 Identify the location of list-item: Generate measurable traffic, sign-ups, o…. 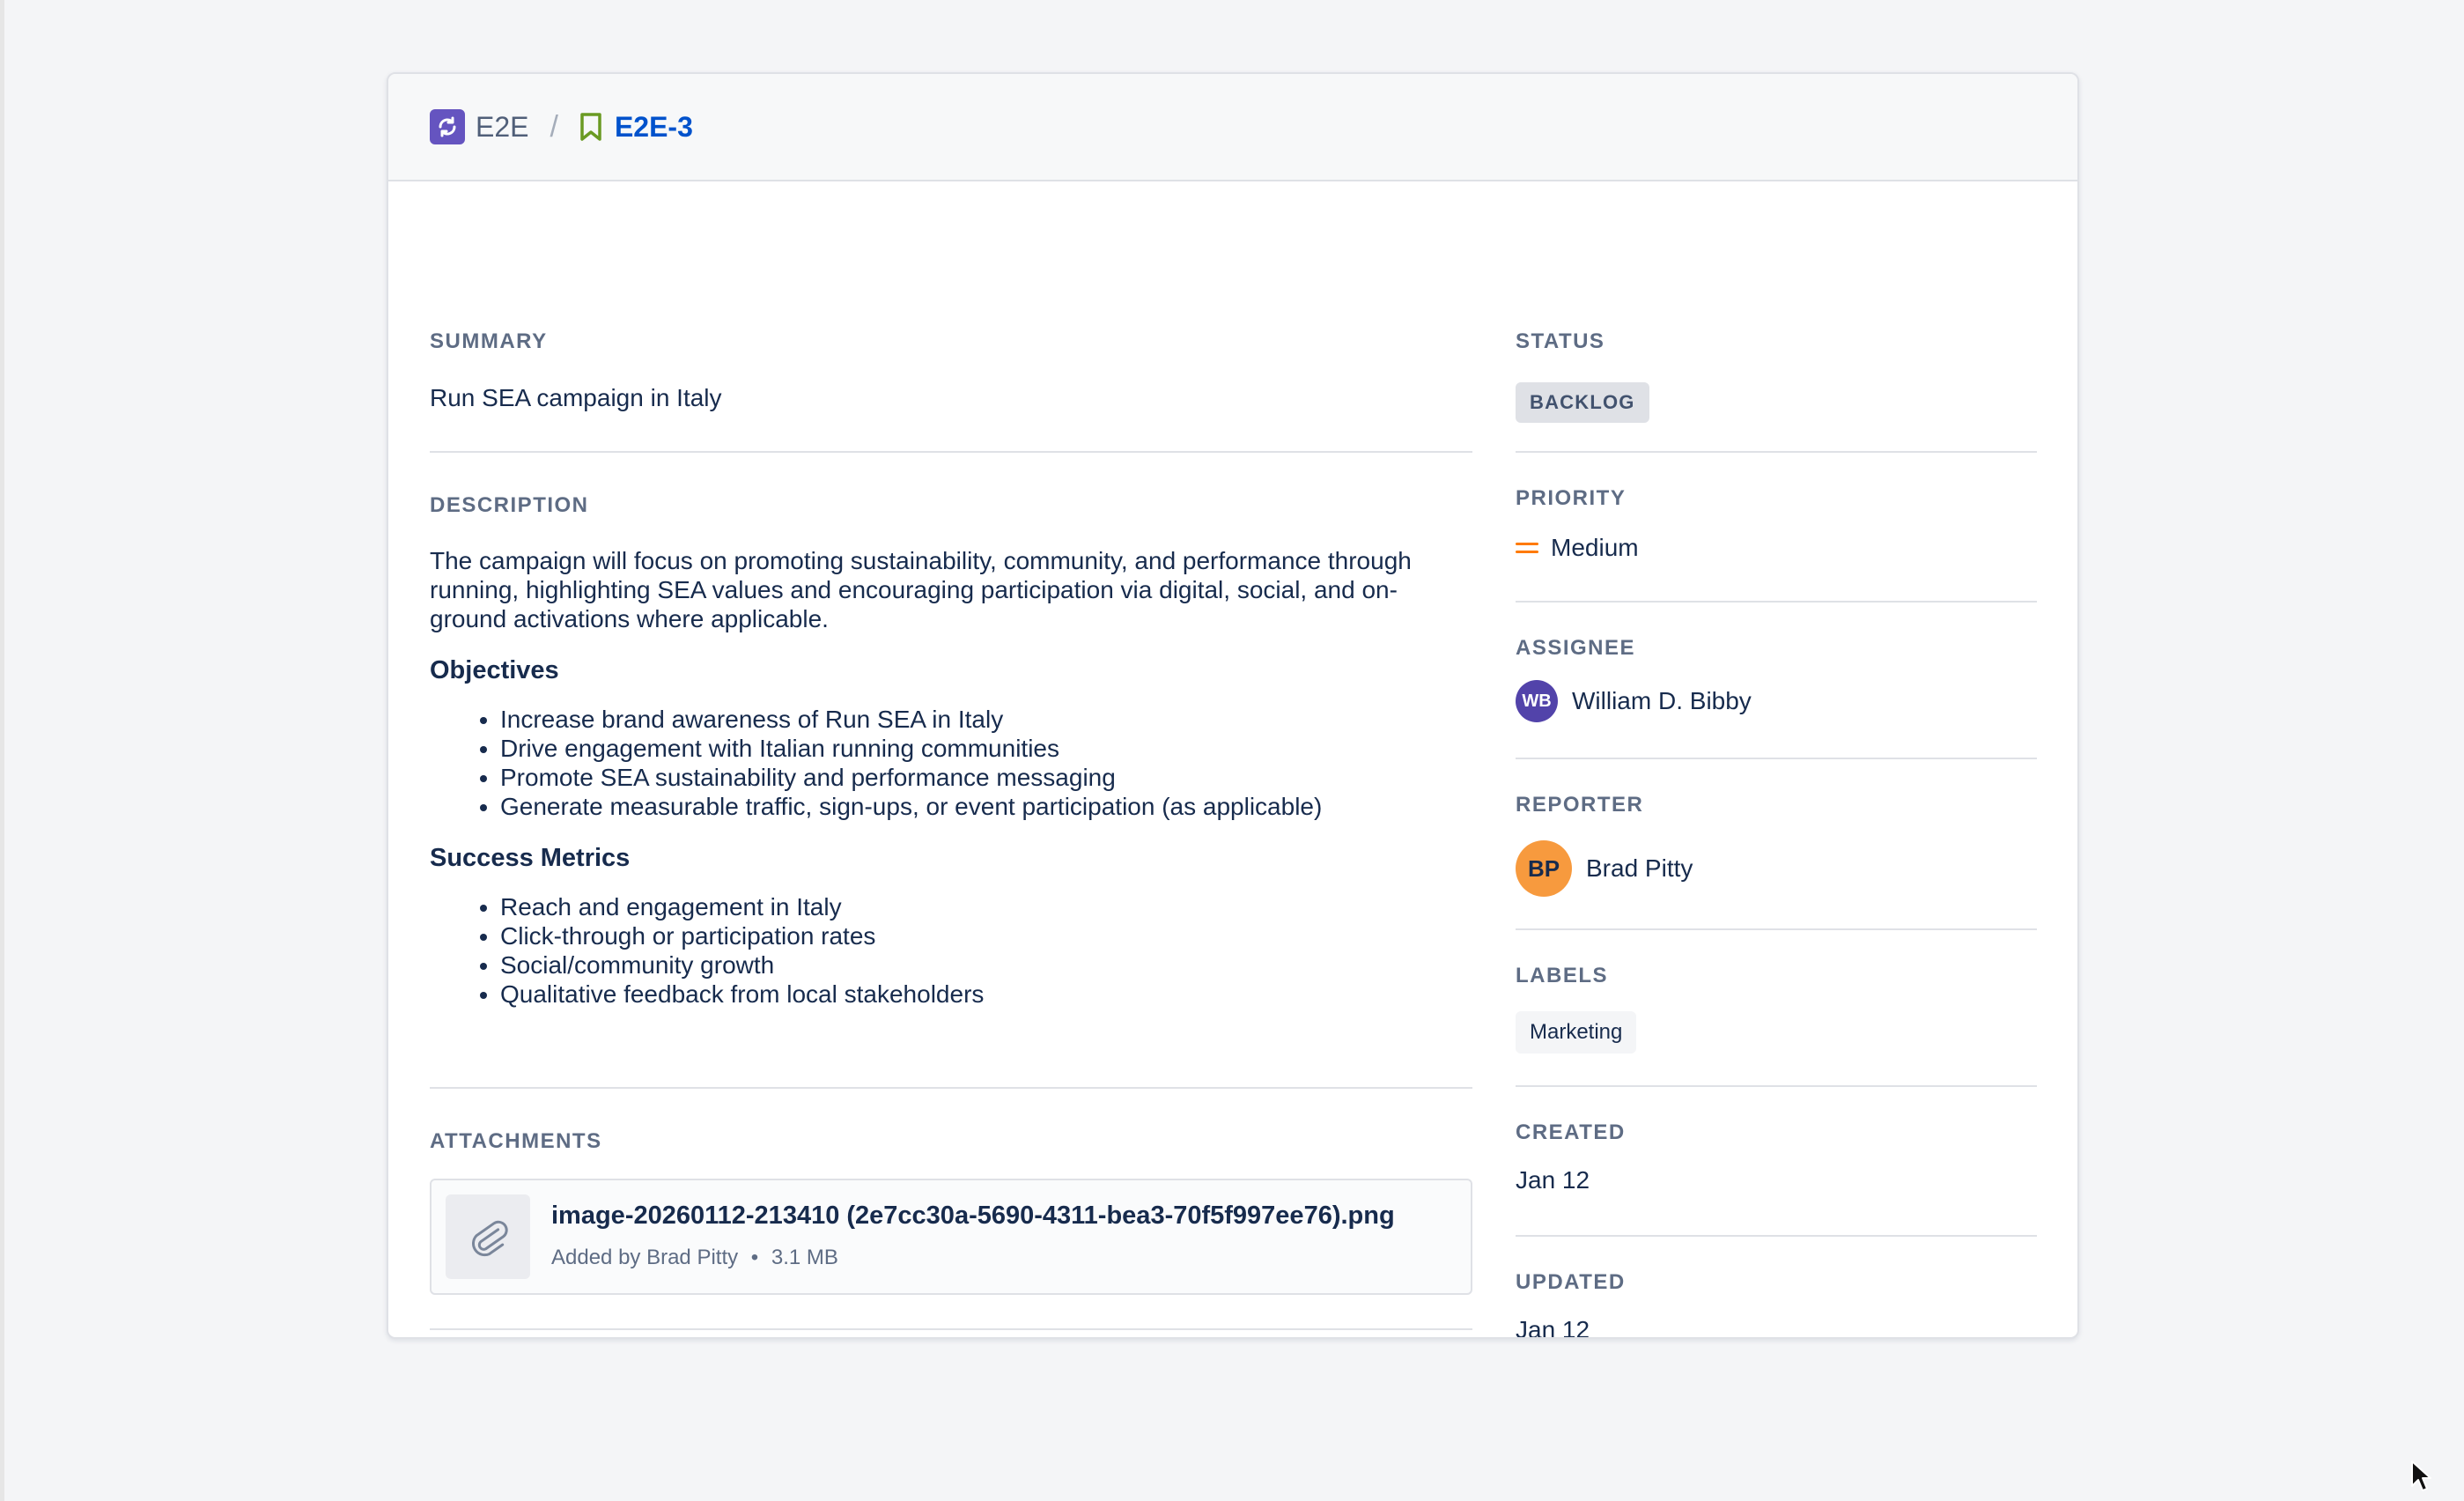
(986, 806).